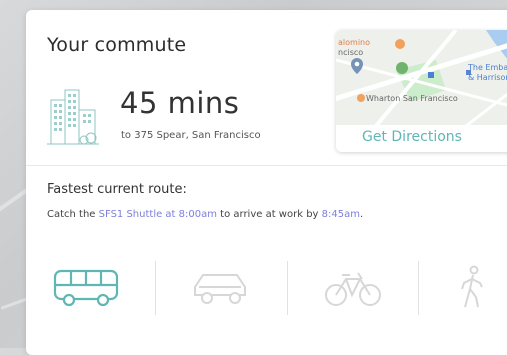 Image resolution: width=507 pixels, height=355 pixels. What do you see at coordinates (158, 214) in the screenshot?
I see `shuttle-link: SFS1 Shuttle at 8:00am` at bounding box center [158, 214].